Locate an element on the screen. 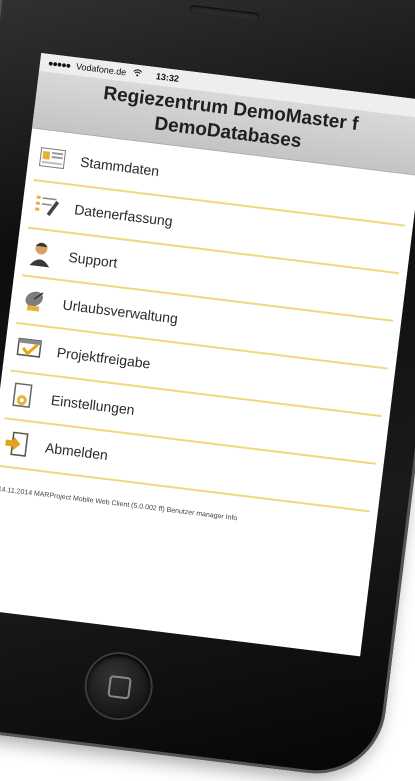 Image resolution: width=415 pixels, height=781 pixels. logout-arrow-icon is located at coordinates (17, 443).